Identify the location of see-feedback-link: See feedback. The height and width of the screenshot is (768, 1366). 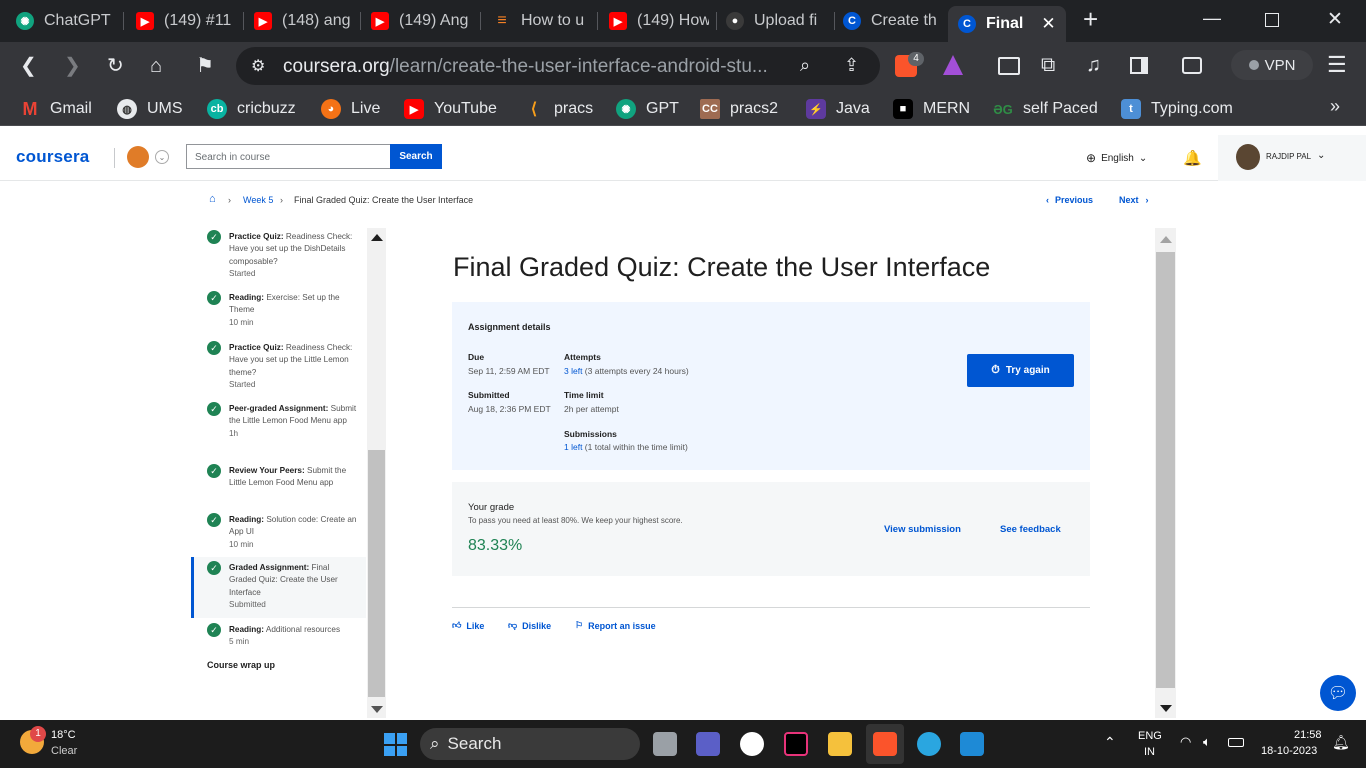
(1030, 529).